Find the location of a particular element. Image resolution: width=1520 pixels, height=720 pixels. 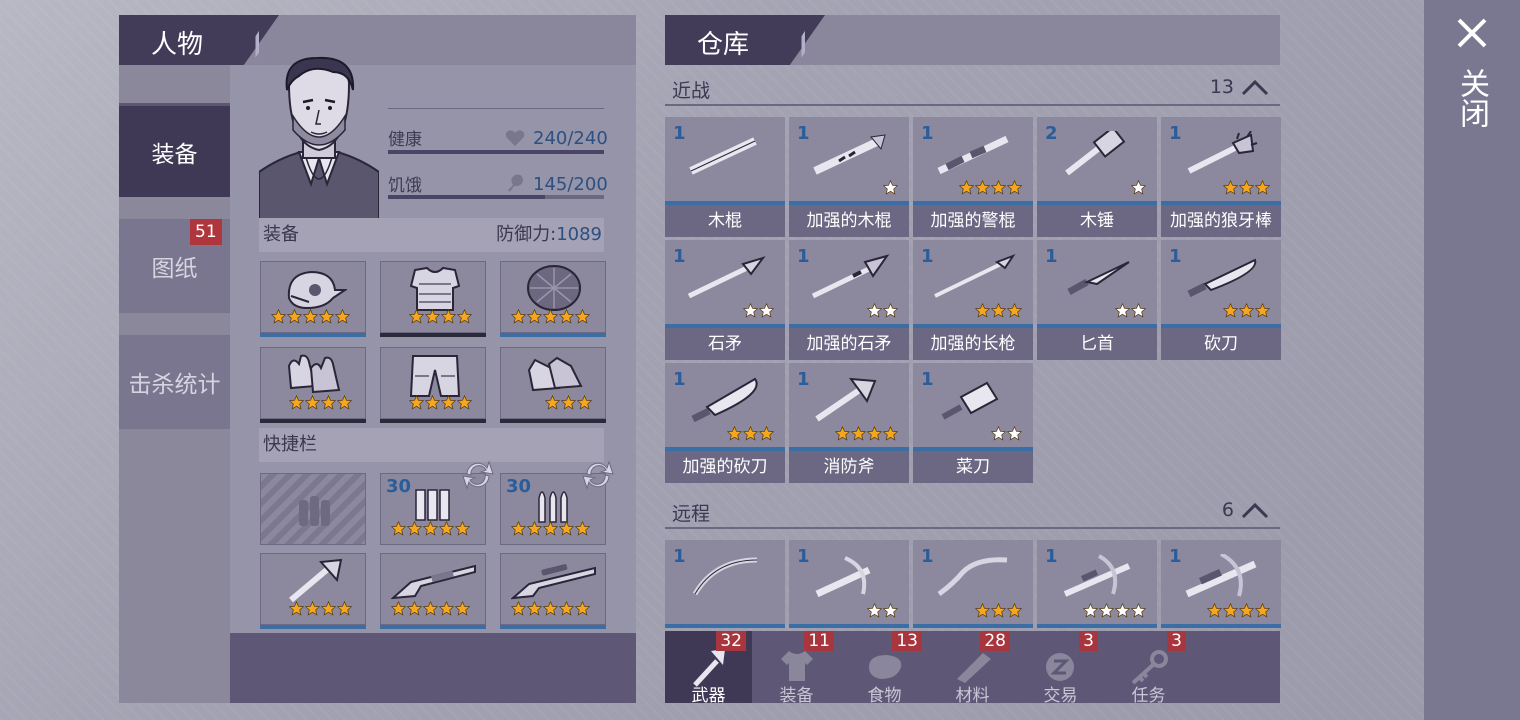

quick-slot-empty is located at coordinates (313, 509).